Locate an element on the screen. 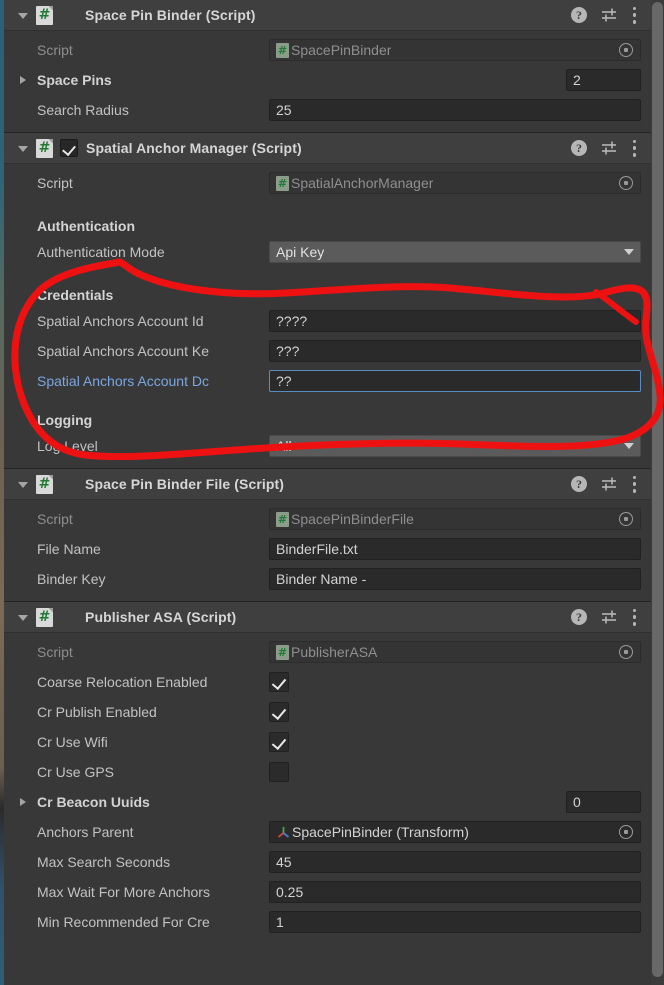 The width and height of the screenshot is (664, 985). script-object-field: # PublisherASA is located at coordinates (455, 652).